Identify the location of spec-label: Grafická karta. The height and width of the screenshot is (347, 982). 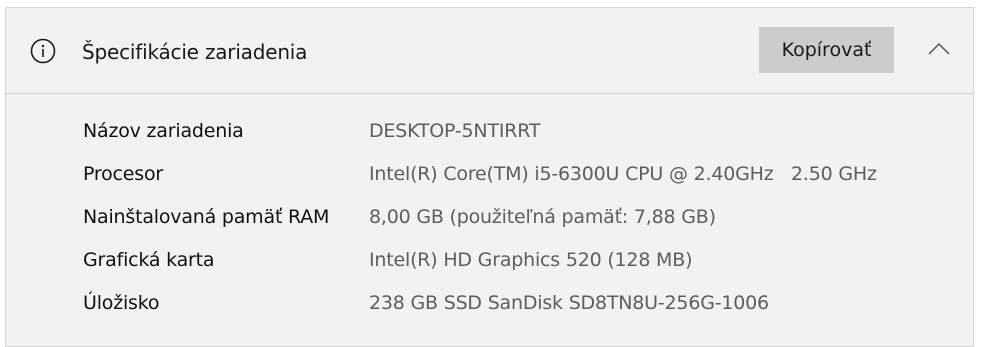
(149, 260).